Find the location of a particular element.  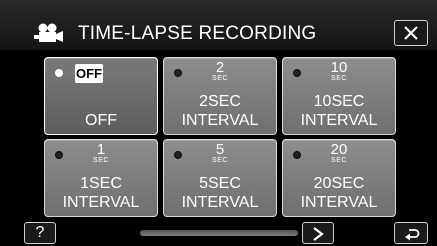

option-label: 20SEC is located at coordinates (339, 183).